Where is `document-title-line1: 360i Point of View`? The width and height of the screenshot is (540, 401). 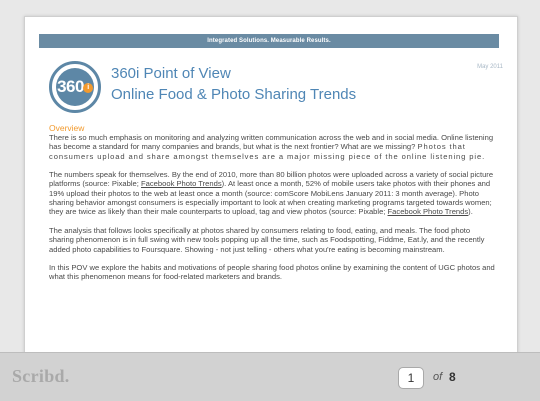
document-title-line1: 360i Point of View is located at coordinates (171, 73).